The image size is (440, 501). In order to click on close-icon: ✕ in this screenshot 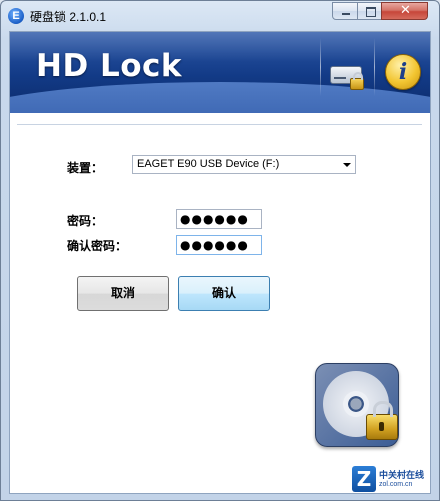, I will do `click(405, 10)`.